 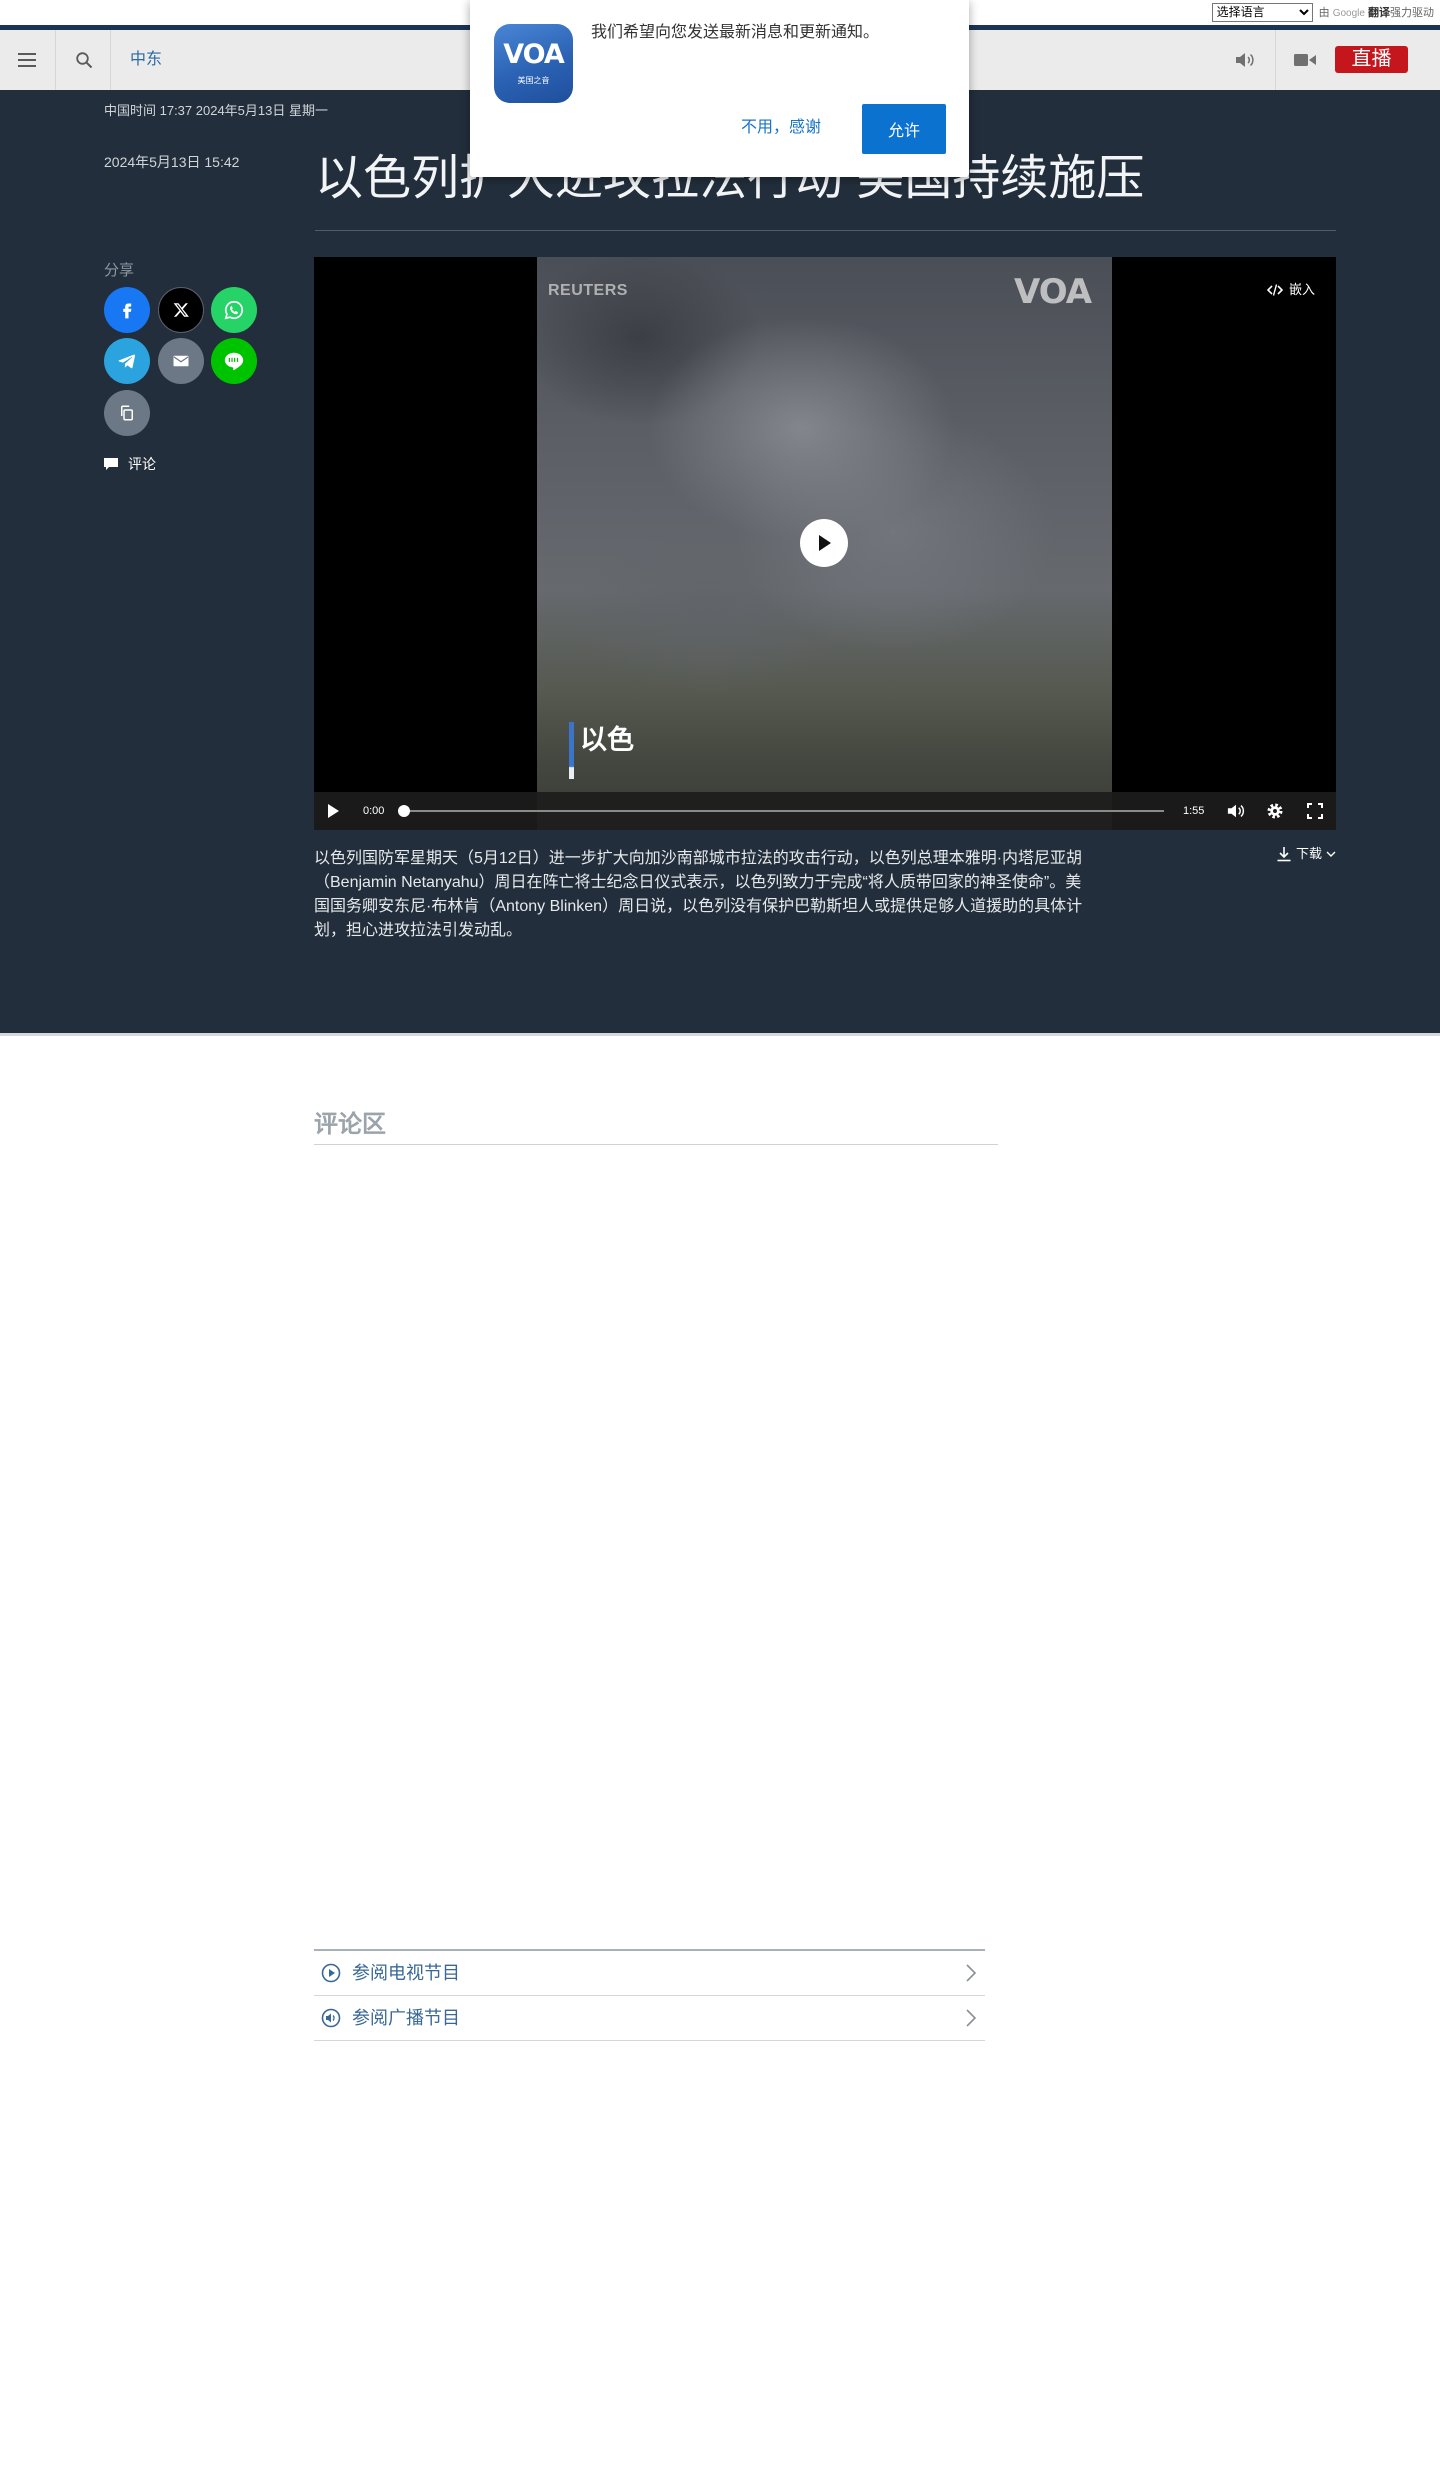 What do you see at coordinates (588, 290) in the screenshot?
I see `reuters-watermark: REUTERS` at bounding box center [588, 290].